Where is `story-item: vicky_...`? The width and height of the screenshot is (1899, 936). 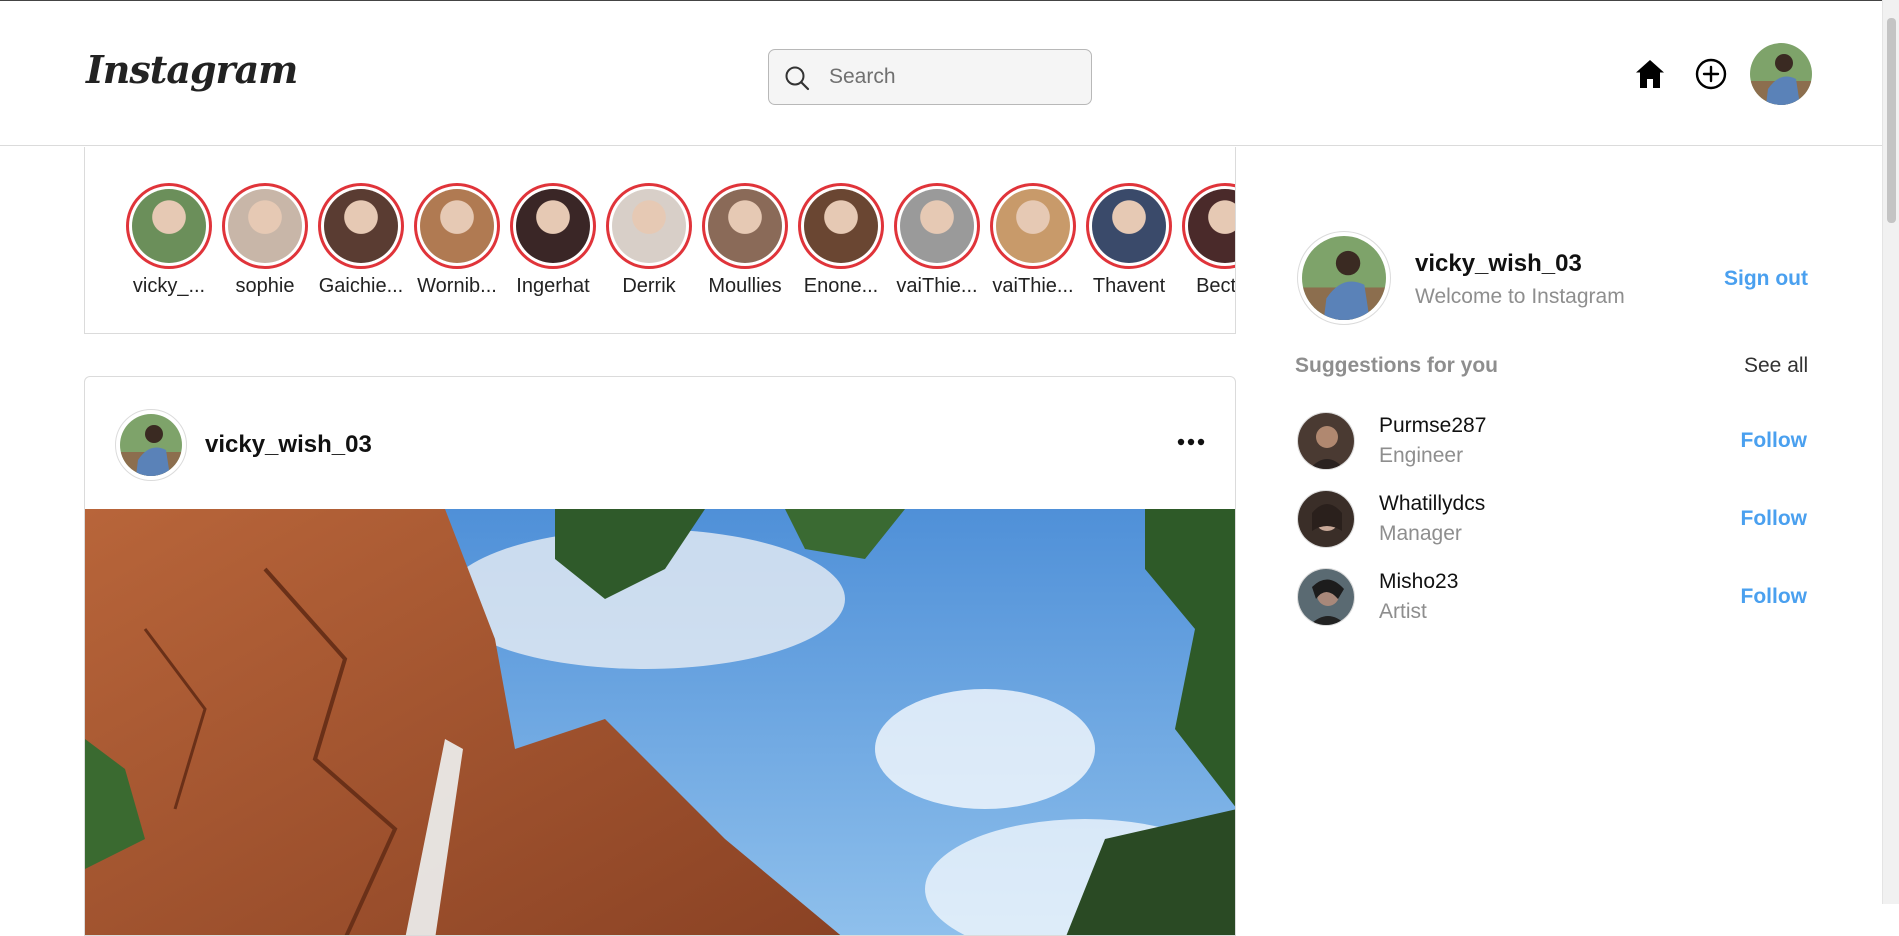
story-item: vicky_... is located at coordinates (169, 240).